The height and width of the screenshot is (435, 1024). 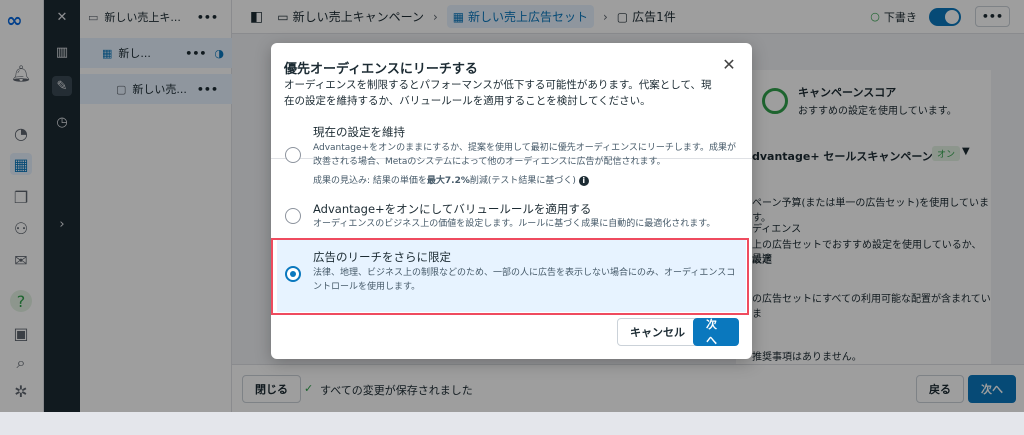 I want to click on info-icon: i, so click(x=583, y=181).